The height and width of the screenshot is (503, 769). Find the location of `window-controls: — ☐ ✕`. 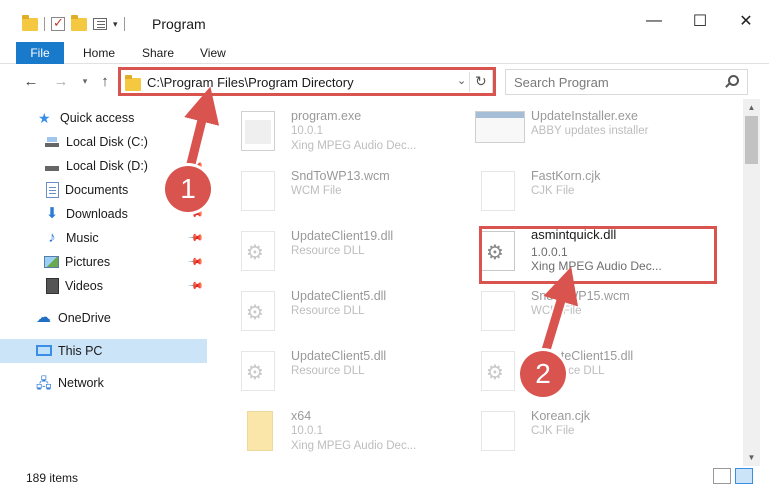

window-controls: — ☐ ✕ is located at coordinates (700, 21).